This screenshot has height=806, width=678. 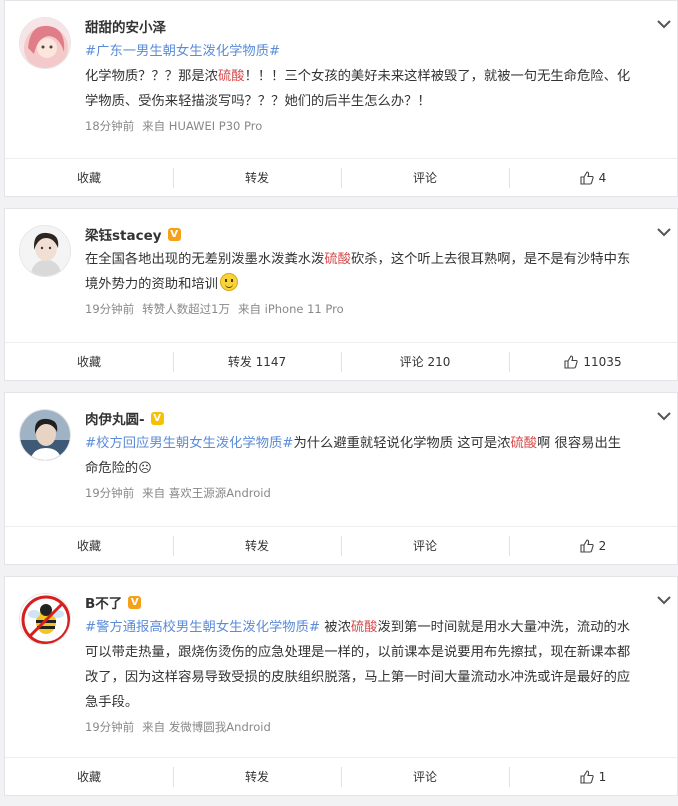 I want to click on username: 梁钰stacey, so click(x=123, y=234).